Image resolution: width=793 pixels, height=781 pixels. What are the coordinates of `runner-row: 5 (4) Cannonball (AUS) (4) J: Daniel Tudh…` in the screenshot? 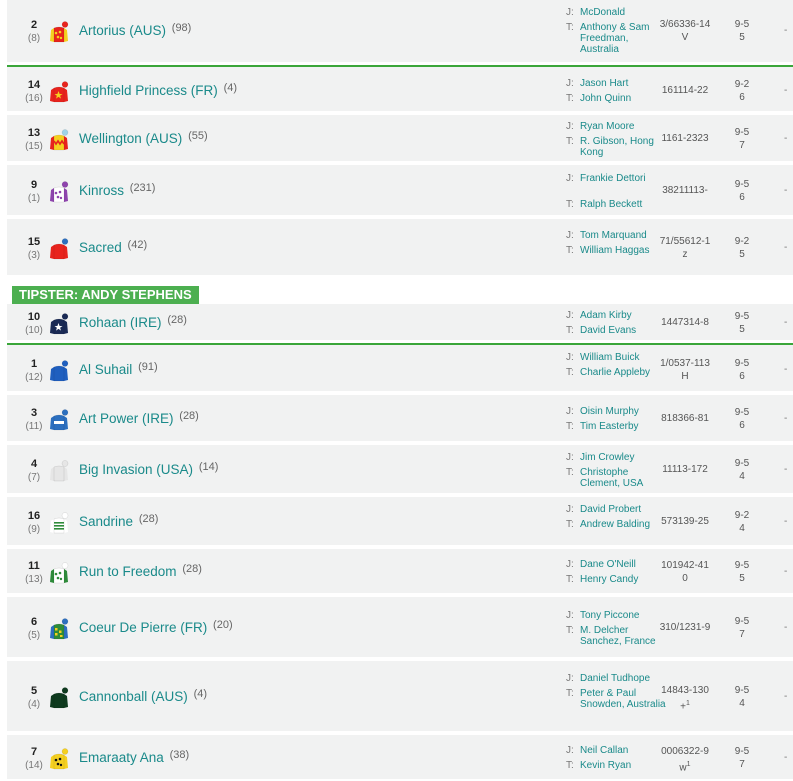 It's located at (400, 697).